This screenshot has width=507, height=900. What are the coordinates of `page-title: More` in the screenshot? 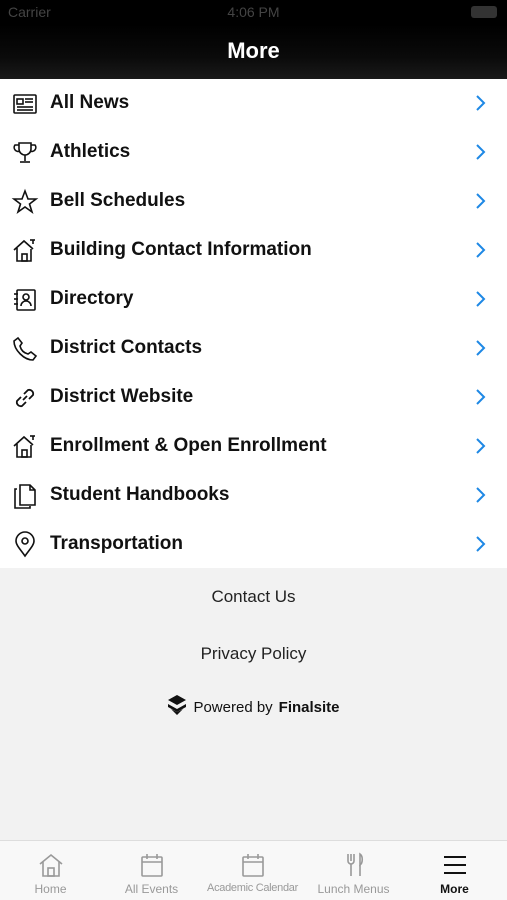 It's located at (253, 50).